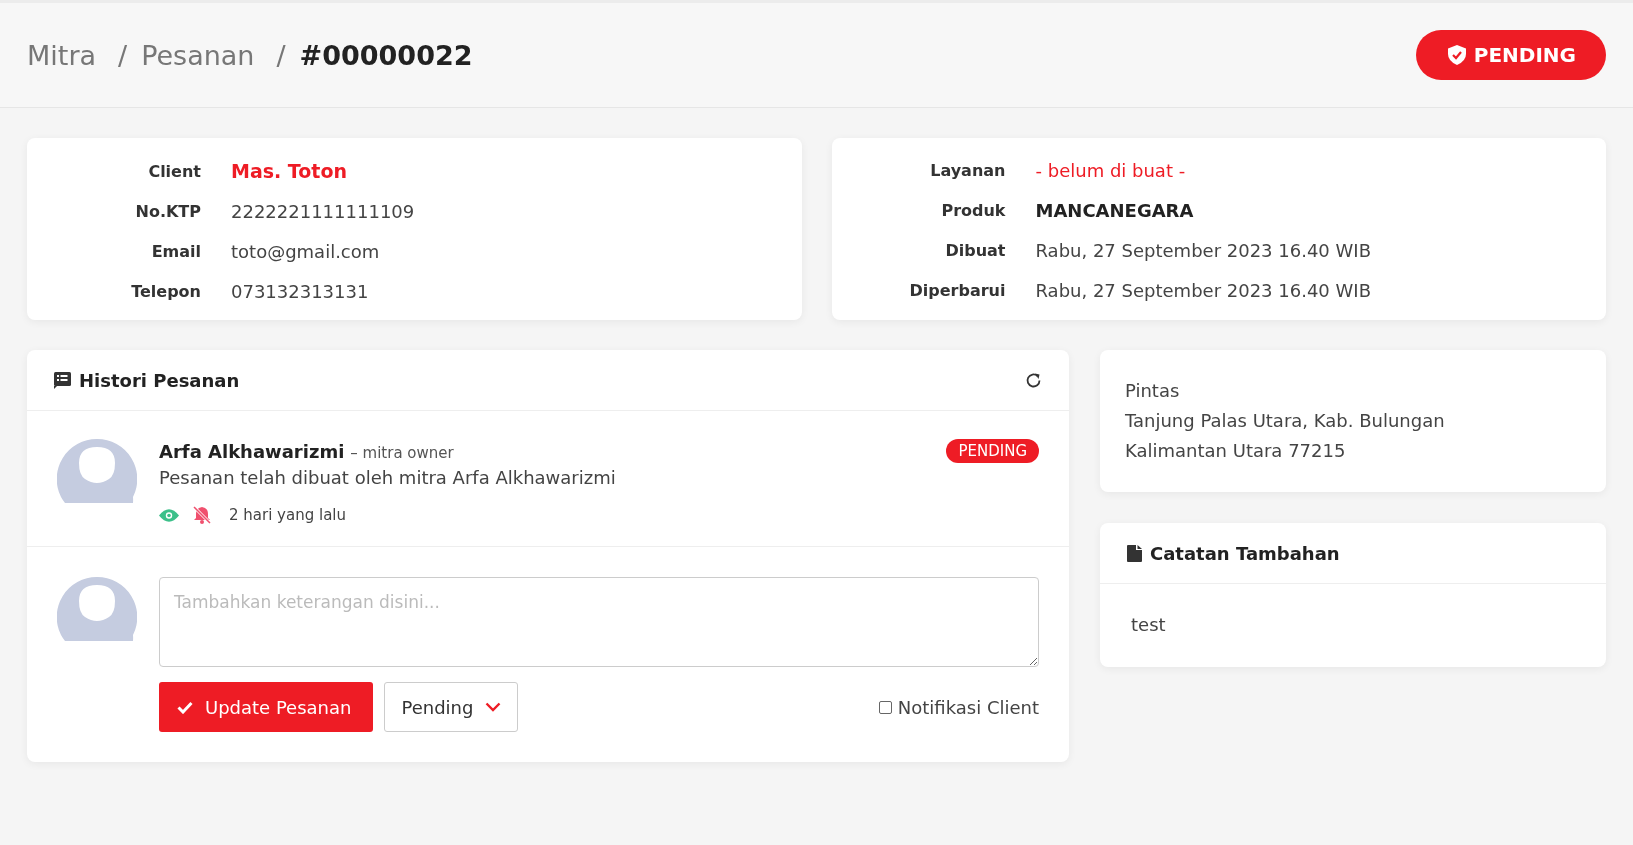  What do you see at coordinates (1033, 380) in the screenshot?
I see `refresh-icon` at bounding box center [1033, 380].